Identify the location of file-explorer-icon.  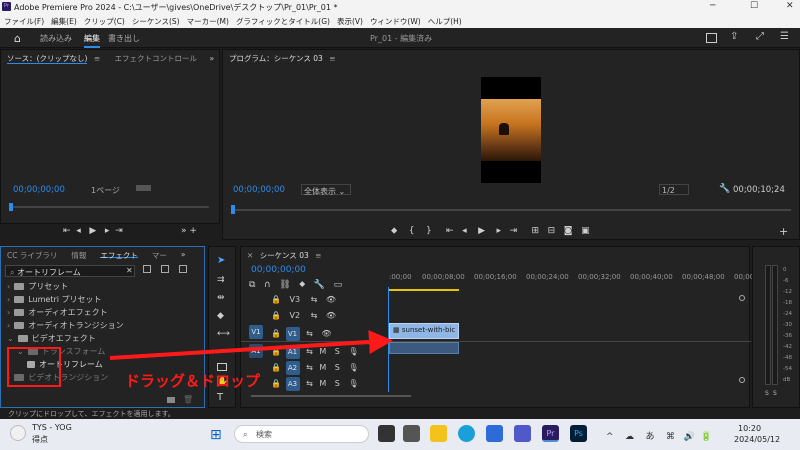
(438, 433).